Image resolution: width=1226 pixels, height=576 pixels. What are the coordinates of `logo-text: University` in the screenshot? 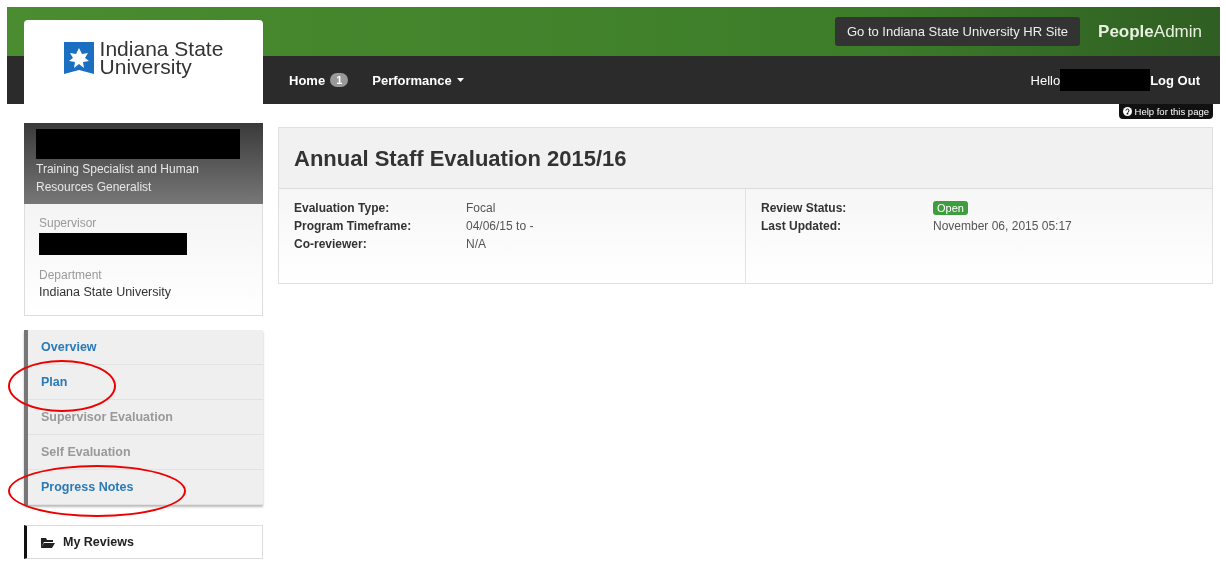 It's located at (145, 67).